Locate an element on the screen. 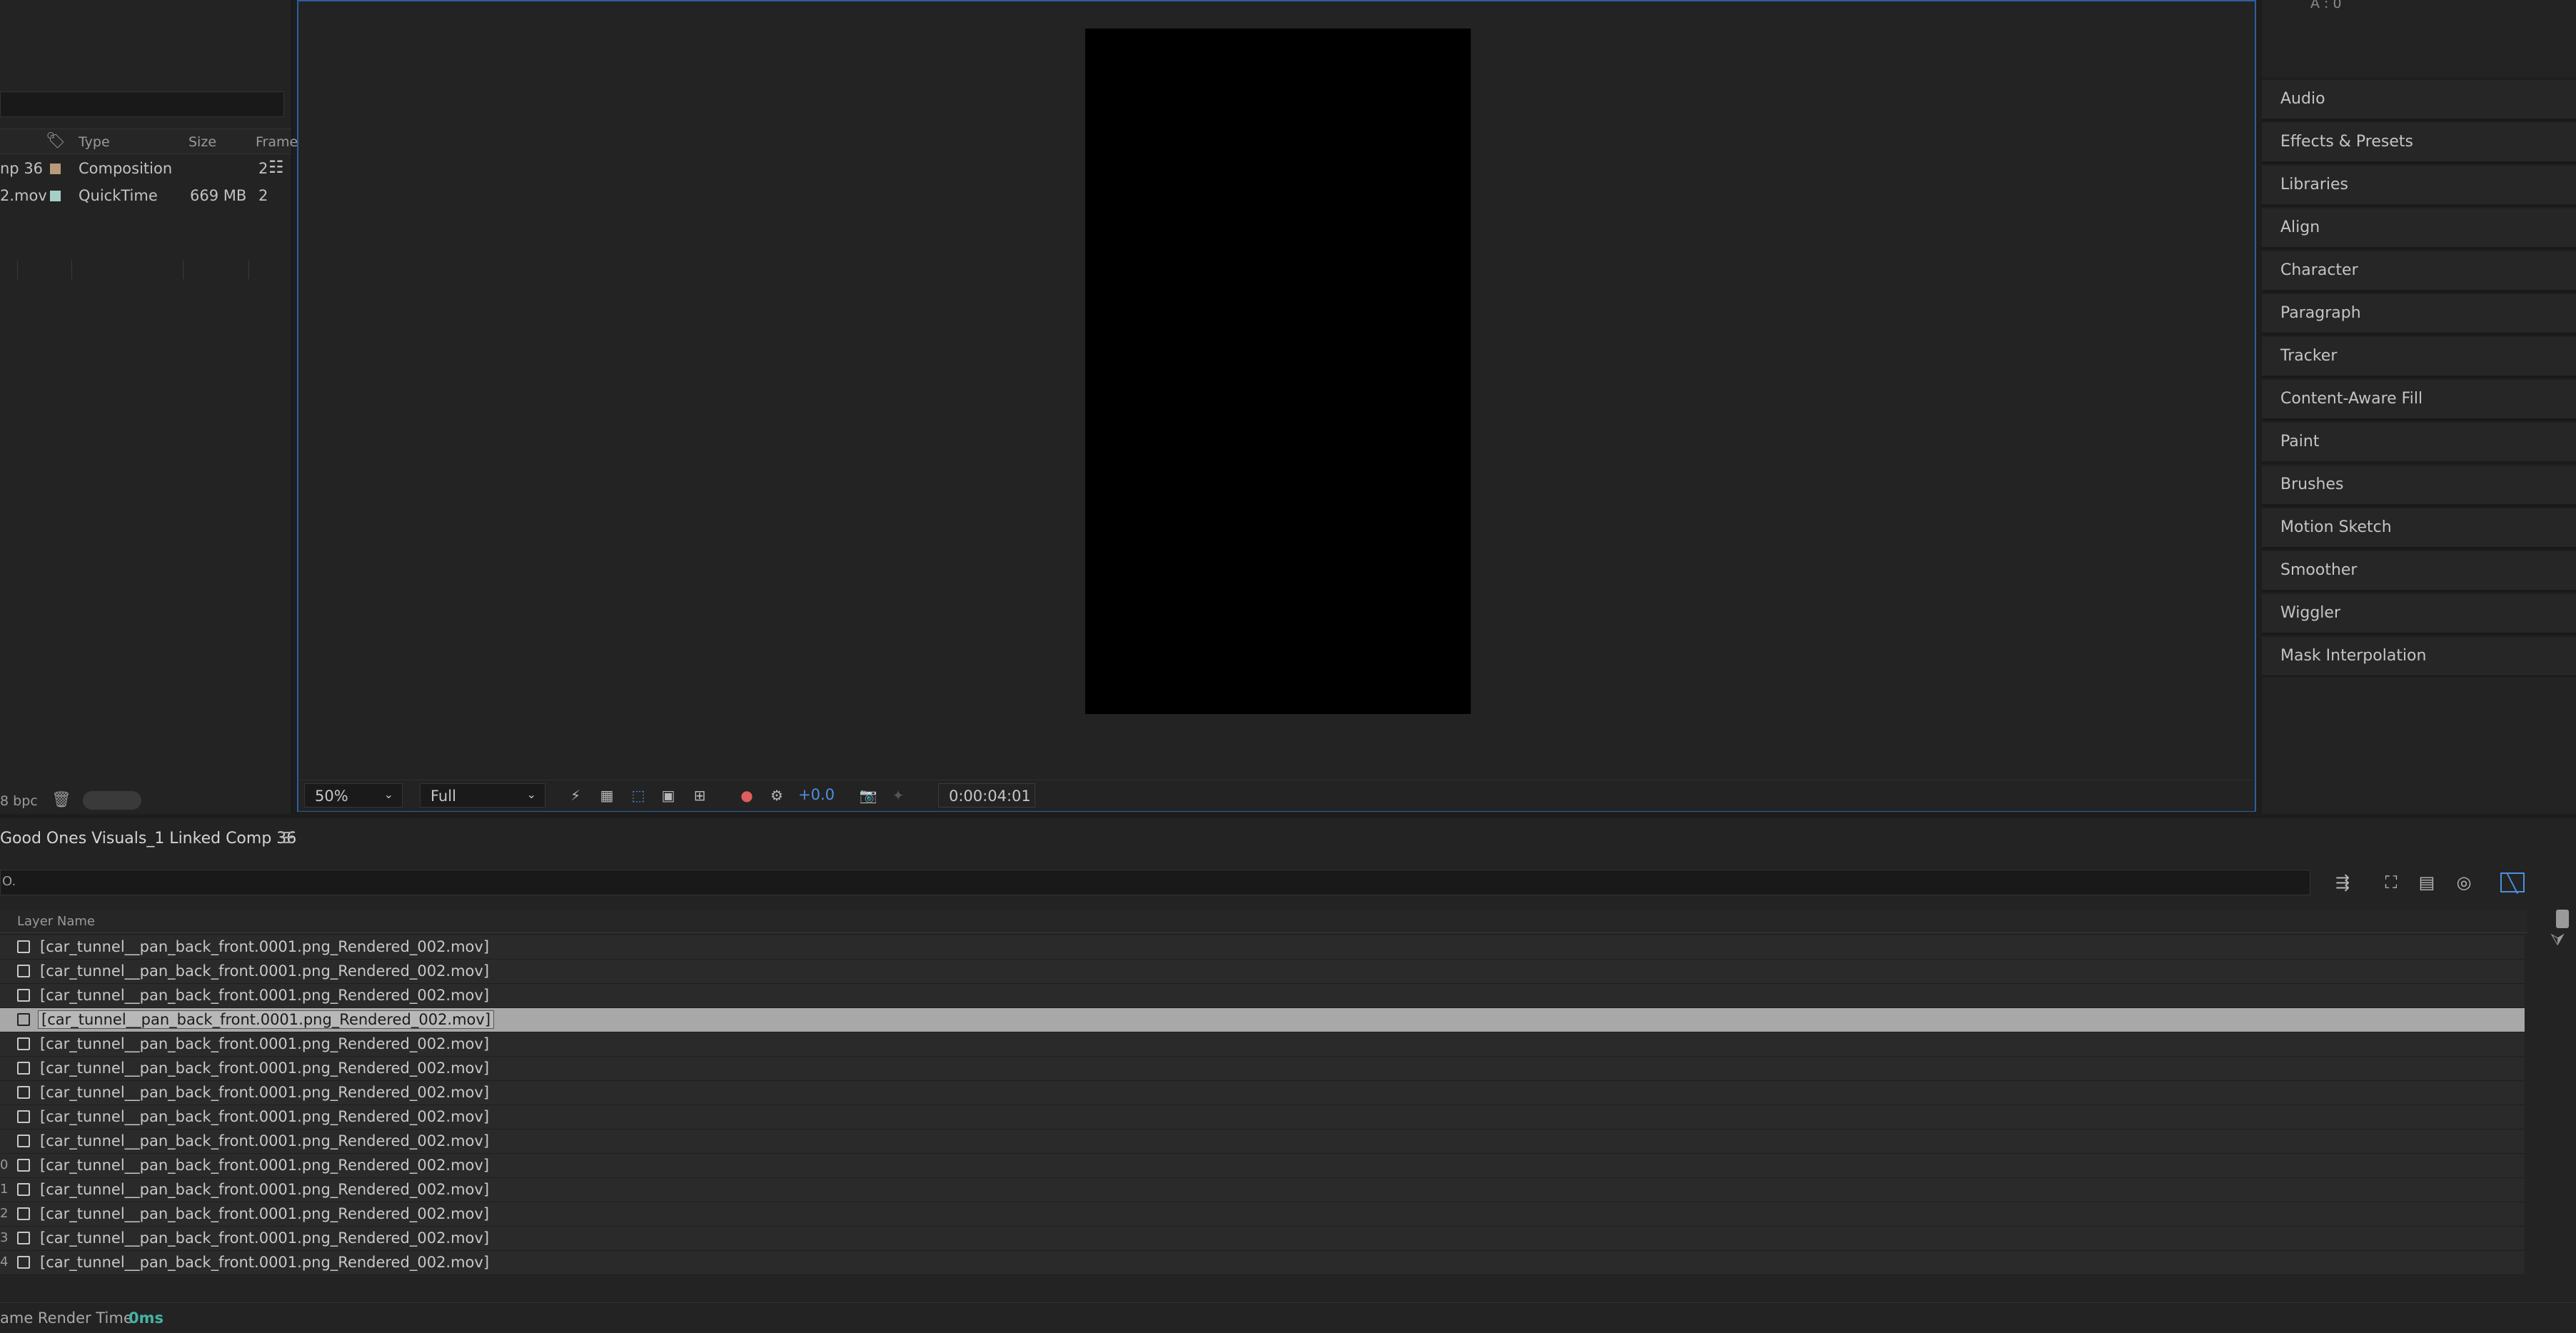 The width and height of the screenshot is (2576, 1333). grid-guides-icon: ⊞ is located at coordinates (700, 795).